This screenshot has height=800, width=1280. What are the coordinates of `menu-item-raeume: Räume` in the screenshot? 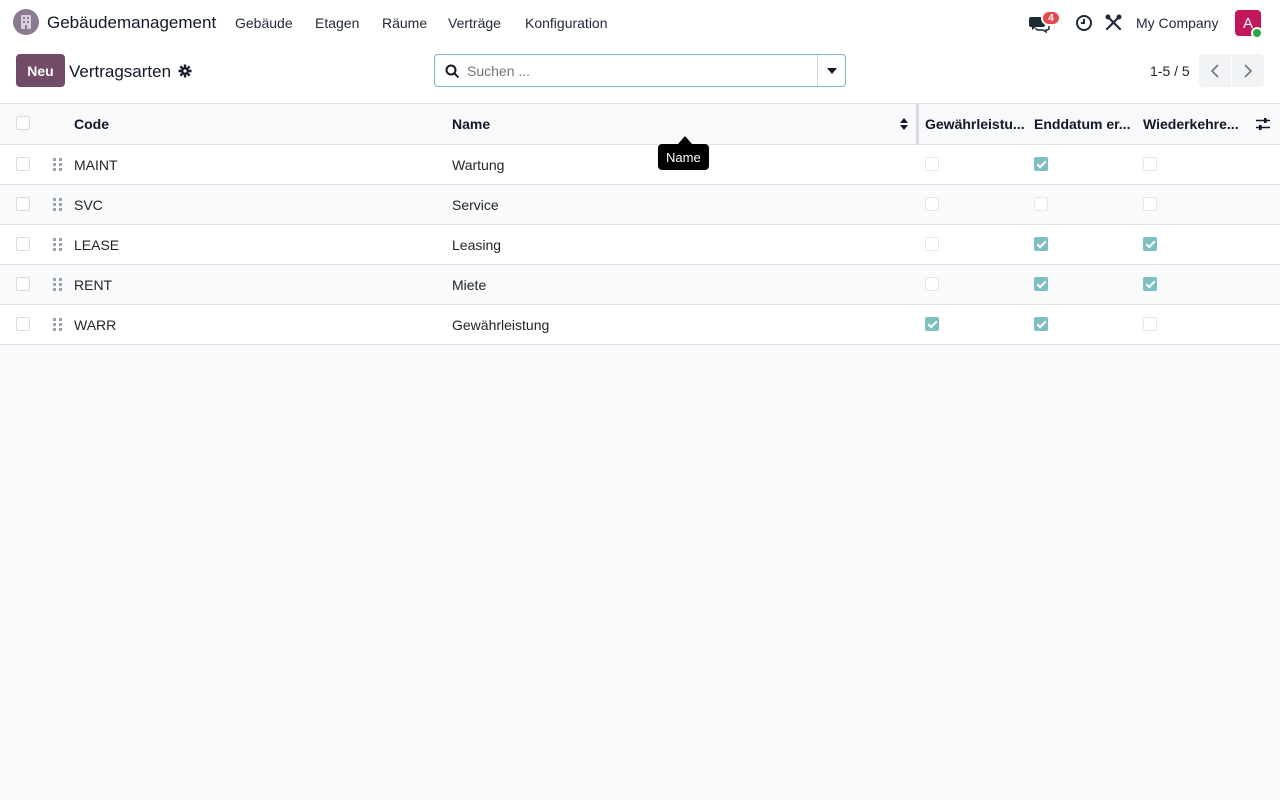 It's located at (404, 23).